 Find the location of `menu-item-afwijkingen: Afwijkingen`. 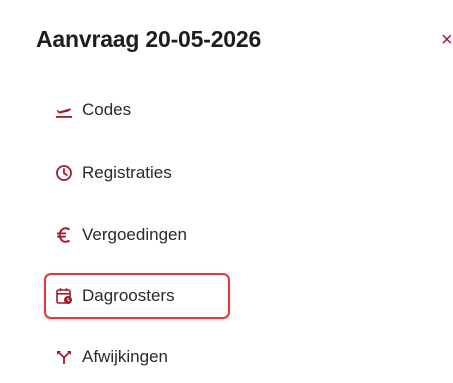

menu-item-afwijkingen: Afwijkingen is located at coordinates (106, 357).